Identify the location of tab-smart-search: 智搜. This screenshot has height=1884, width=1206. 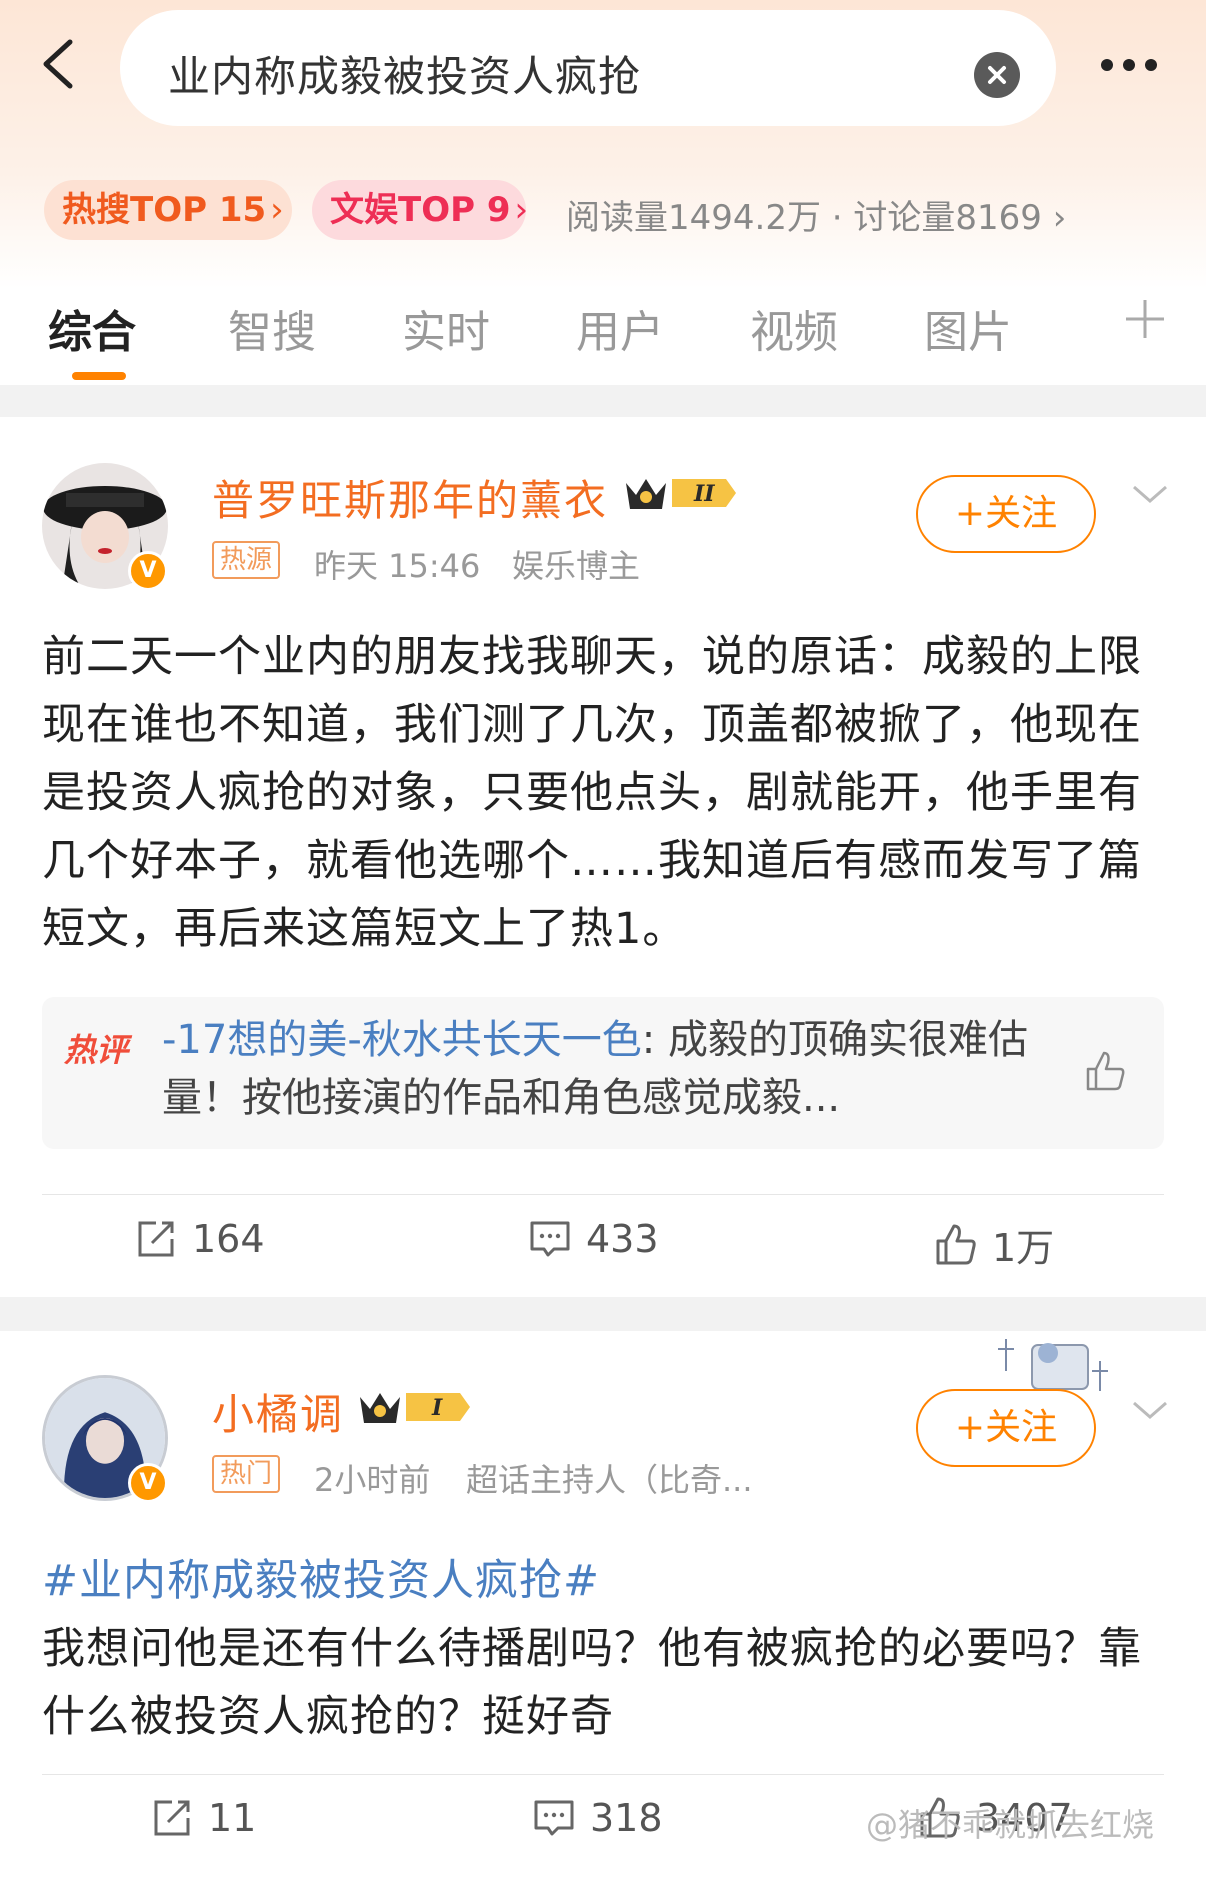
(272, 328).